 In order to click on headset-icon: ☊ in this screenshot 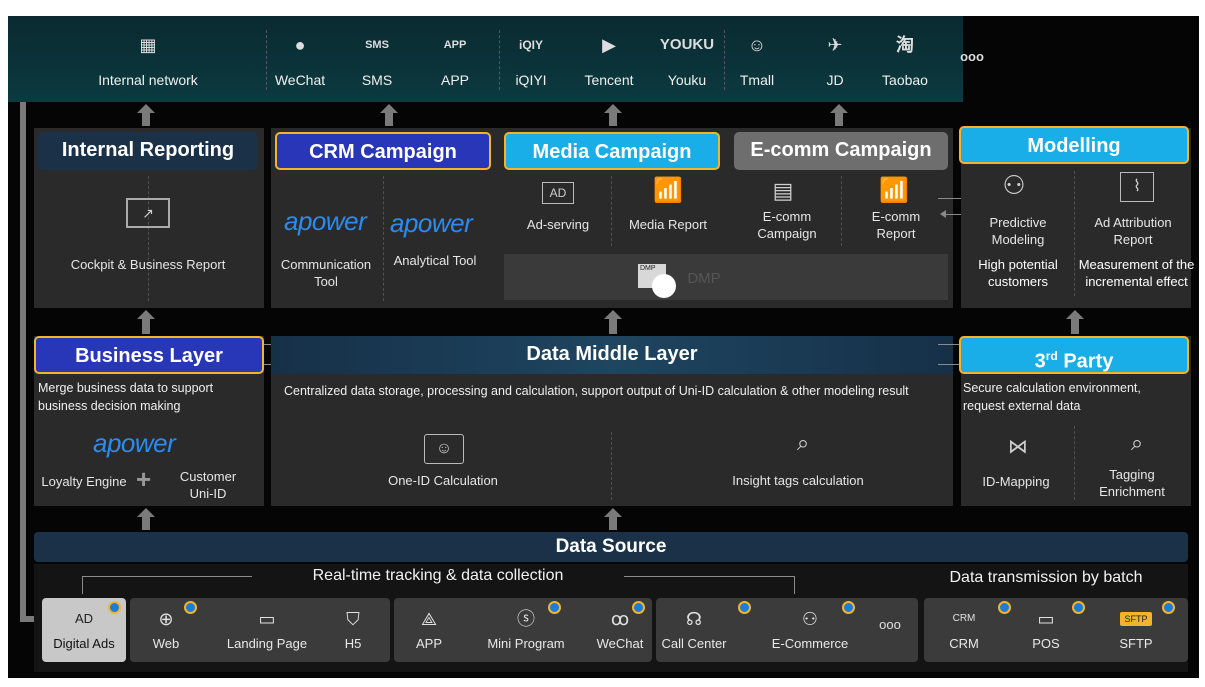, I will do `click(694, 619)`.